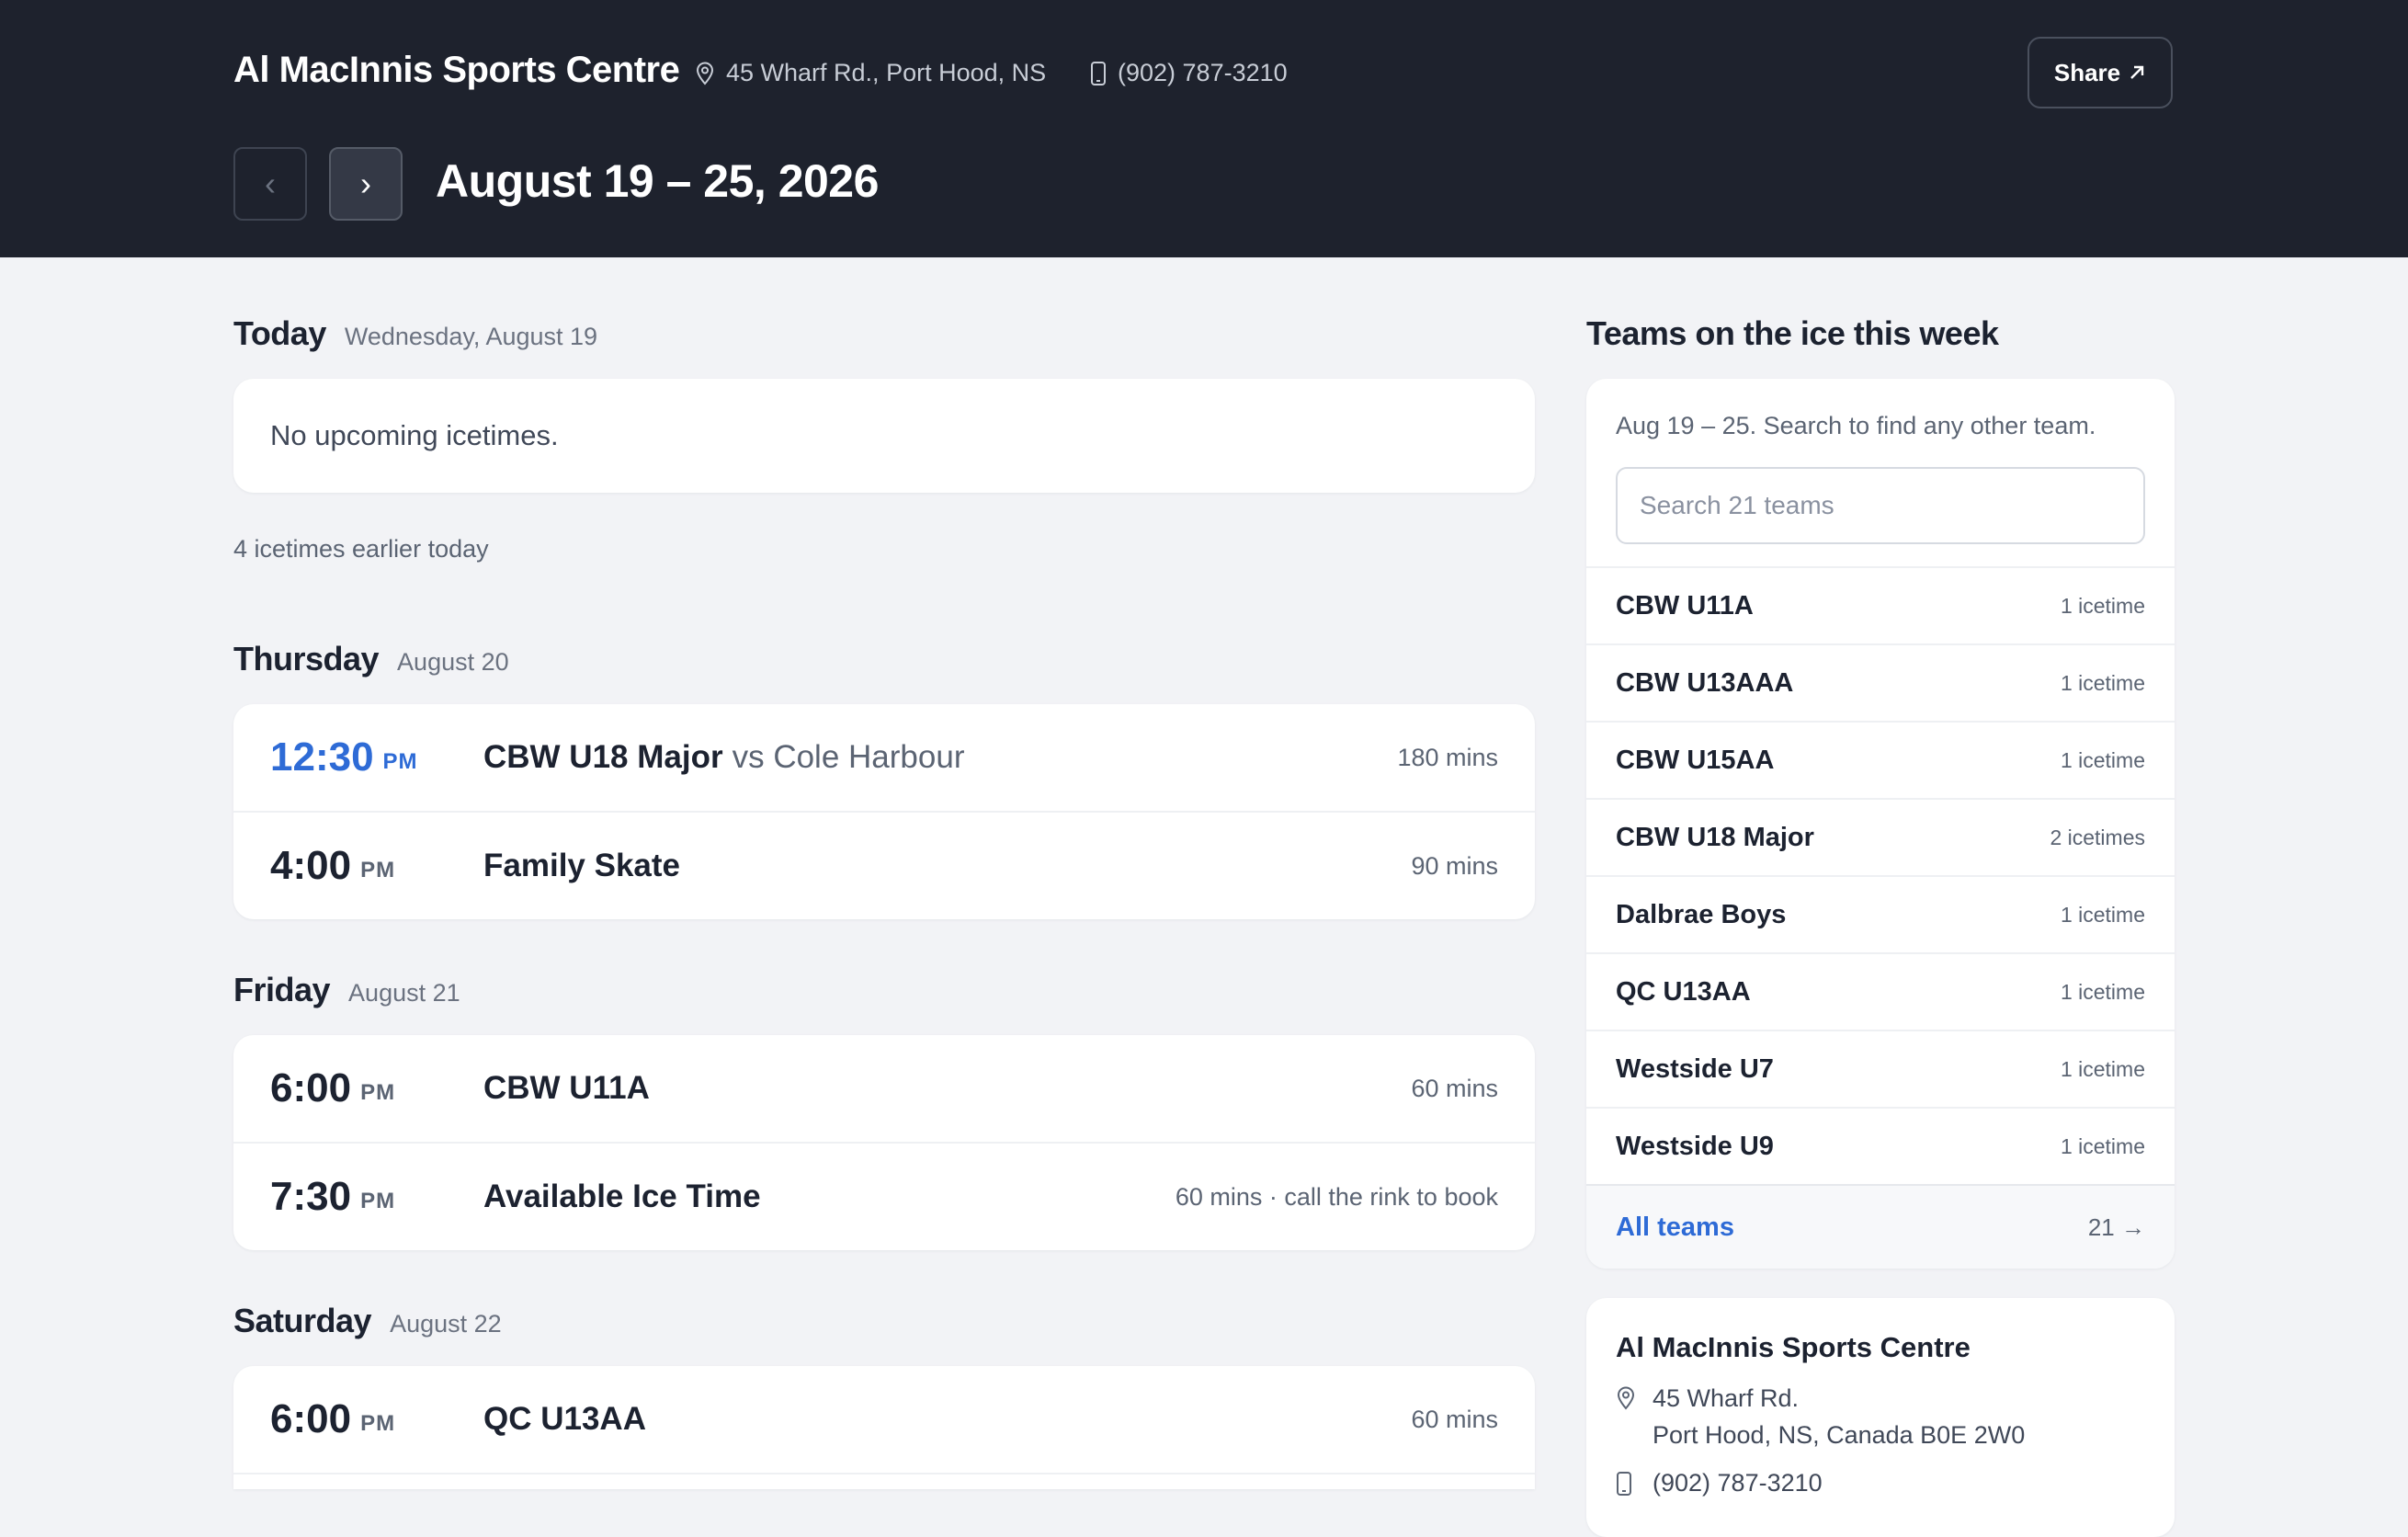 The height and width of the screenshot is (1537, 2408). I want to click on chevron-left-icon: ‹, so click(270, 183).